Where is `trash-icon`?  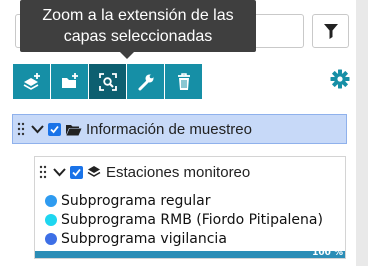
trash-icon is located at coordinates (183, 81).